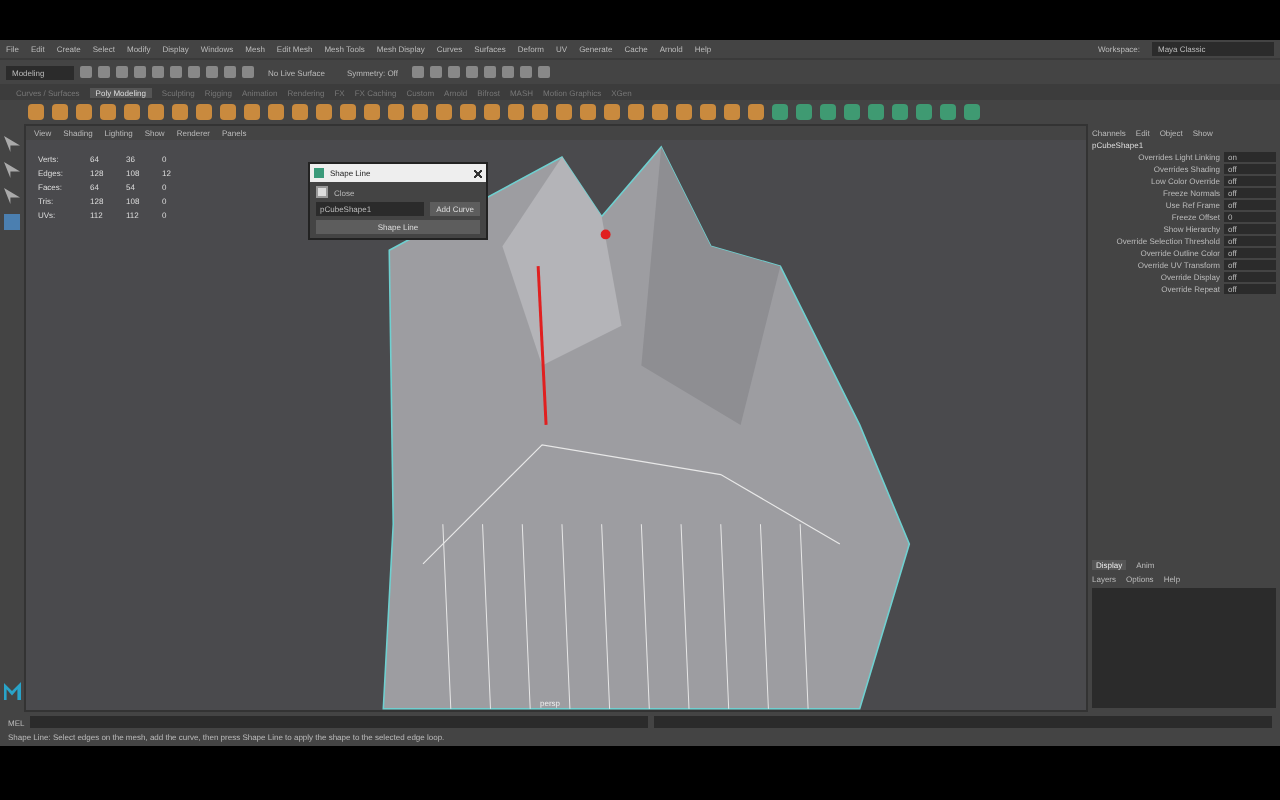 The height and width of the screenshot is (800, 1280). I want to click on checkbox, so click(322, 192).